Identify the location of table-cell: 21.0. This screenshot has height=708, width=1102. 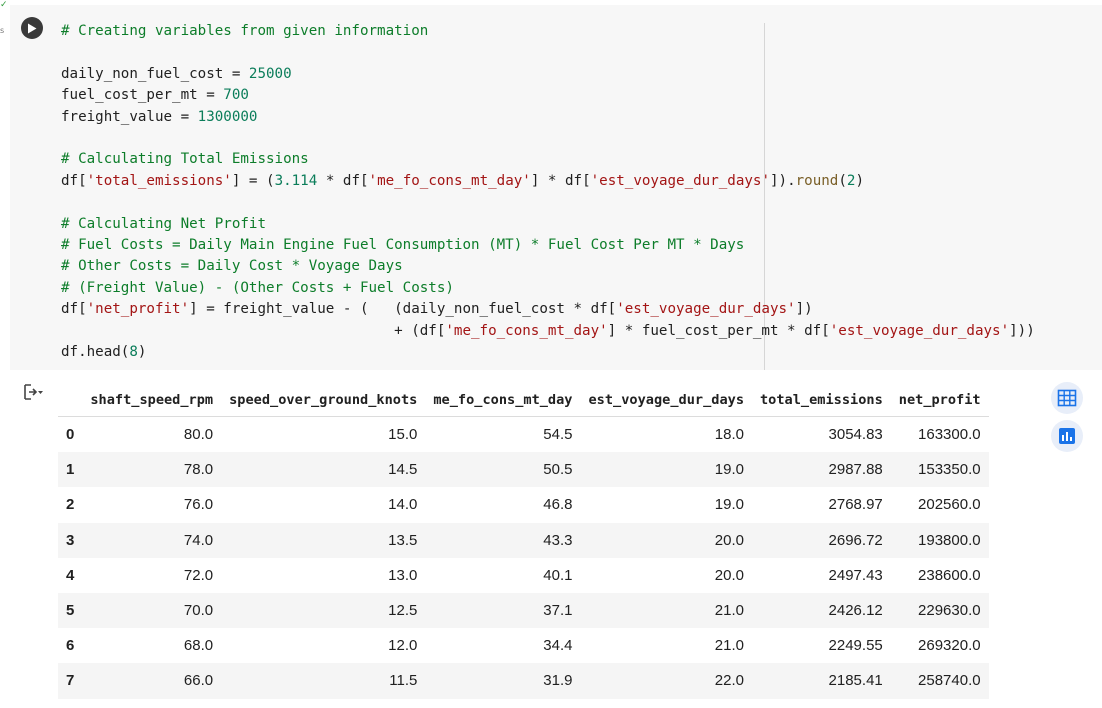
(729, 646).